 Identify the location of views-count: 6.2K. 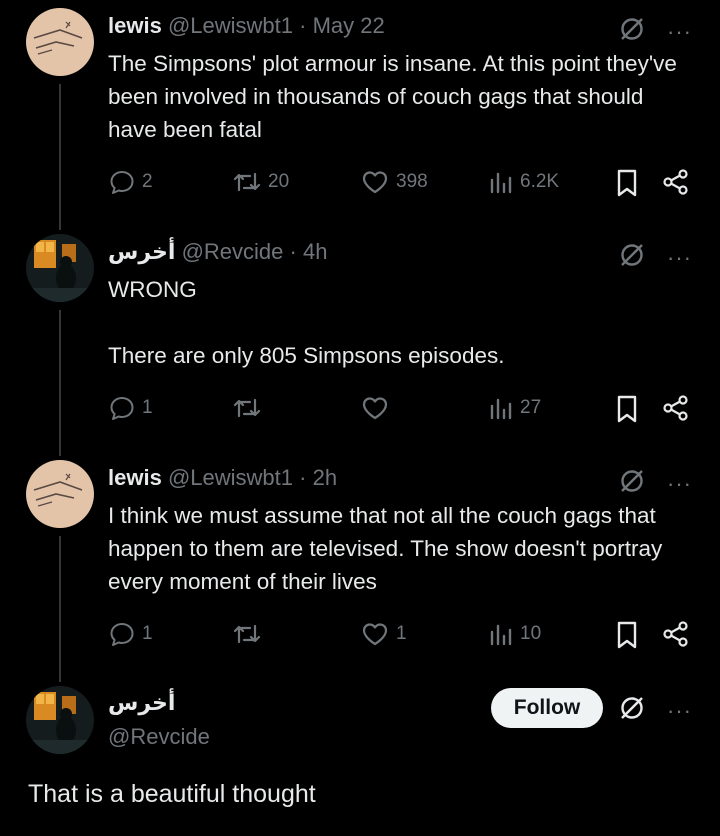
(540, 181).